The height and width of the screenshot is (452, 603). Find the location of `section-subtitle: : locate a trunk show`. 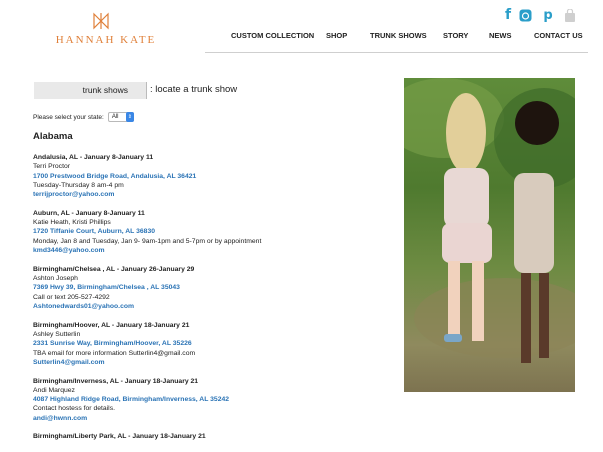

section-subtitle: : locate a trunk show is located at coordinates (194, 89).